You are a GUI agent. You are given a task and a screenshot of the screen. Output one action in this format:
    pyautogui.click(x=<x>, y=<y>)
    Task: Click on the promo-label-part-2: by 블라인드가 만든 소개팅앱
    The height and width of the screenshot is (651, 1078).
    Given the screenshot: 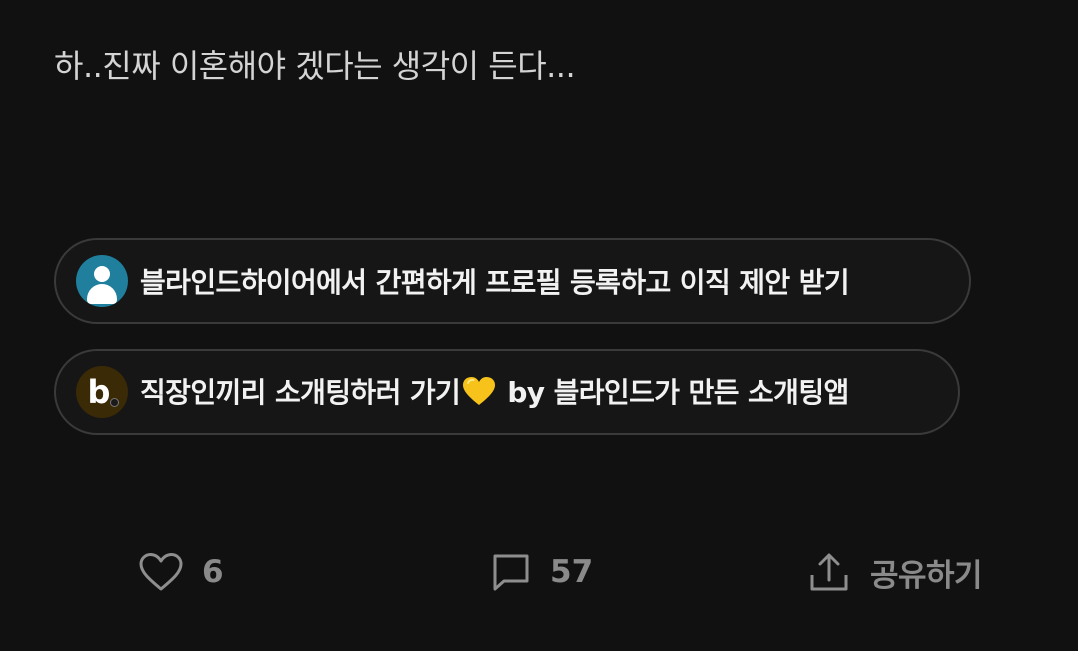 What is the action you would take?
    pyautogui.click(x=673, y=392)
    